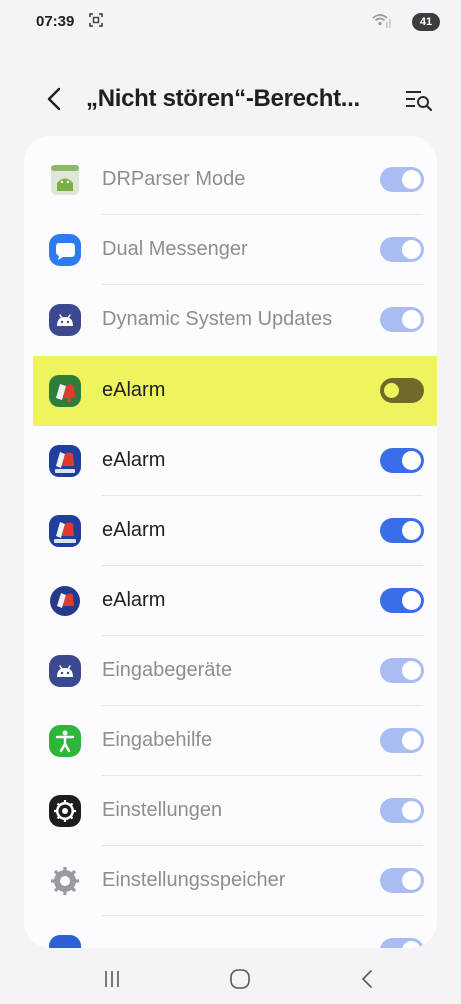 The width and height of the screenshot is (461, 1004). What do you see at coordinates (194, 880) in the screenshot?
I see `app-name: Einstellungsspeicher` at bounding box center [194, 880].